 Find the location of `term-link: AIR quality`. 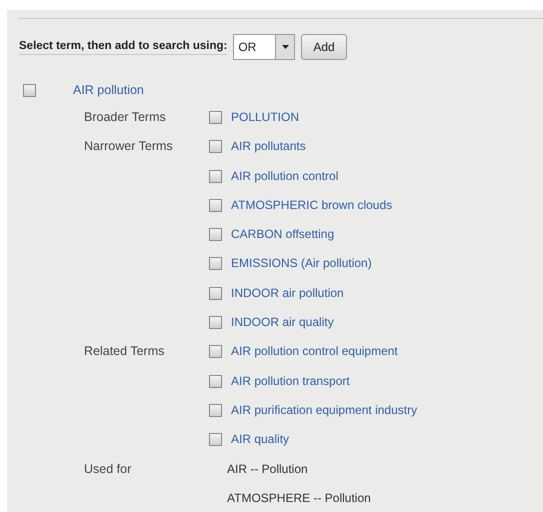

term-link: AIR quality is located at coordinates (260, 439).